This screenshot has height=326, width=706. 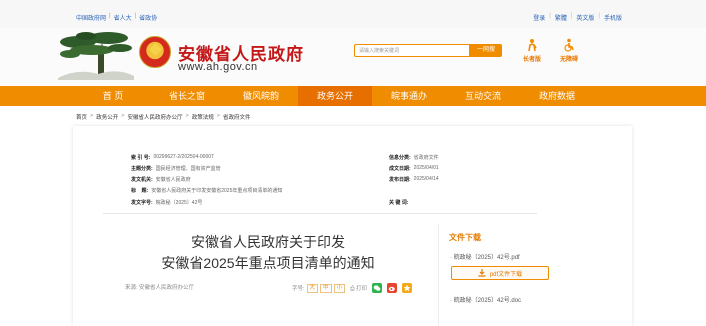 I want to click on document-source: 来源: 安徽省人民政府办公厅, so click(x=160, y=288).